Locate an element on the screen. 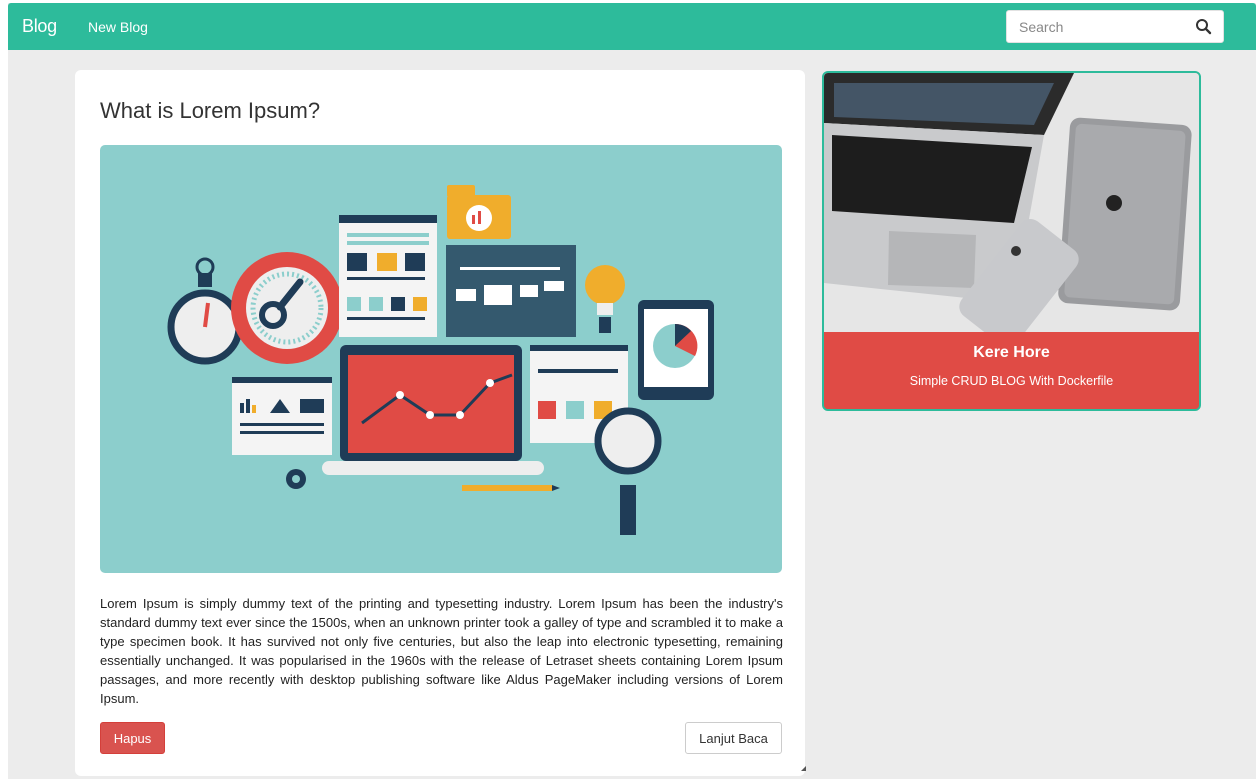  search-box is located at coordinates (1115, 26).